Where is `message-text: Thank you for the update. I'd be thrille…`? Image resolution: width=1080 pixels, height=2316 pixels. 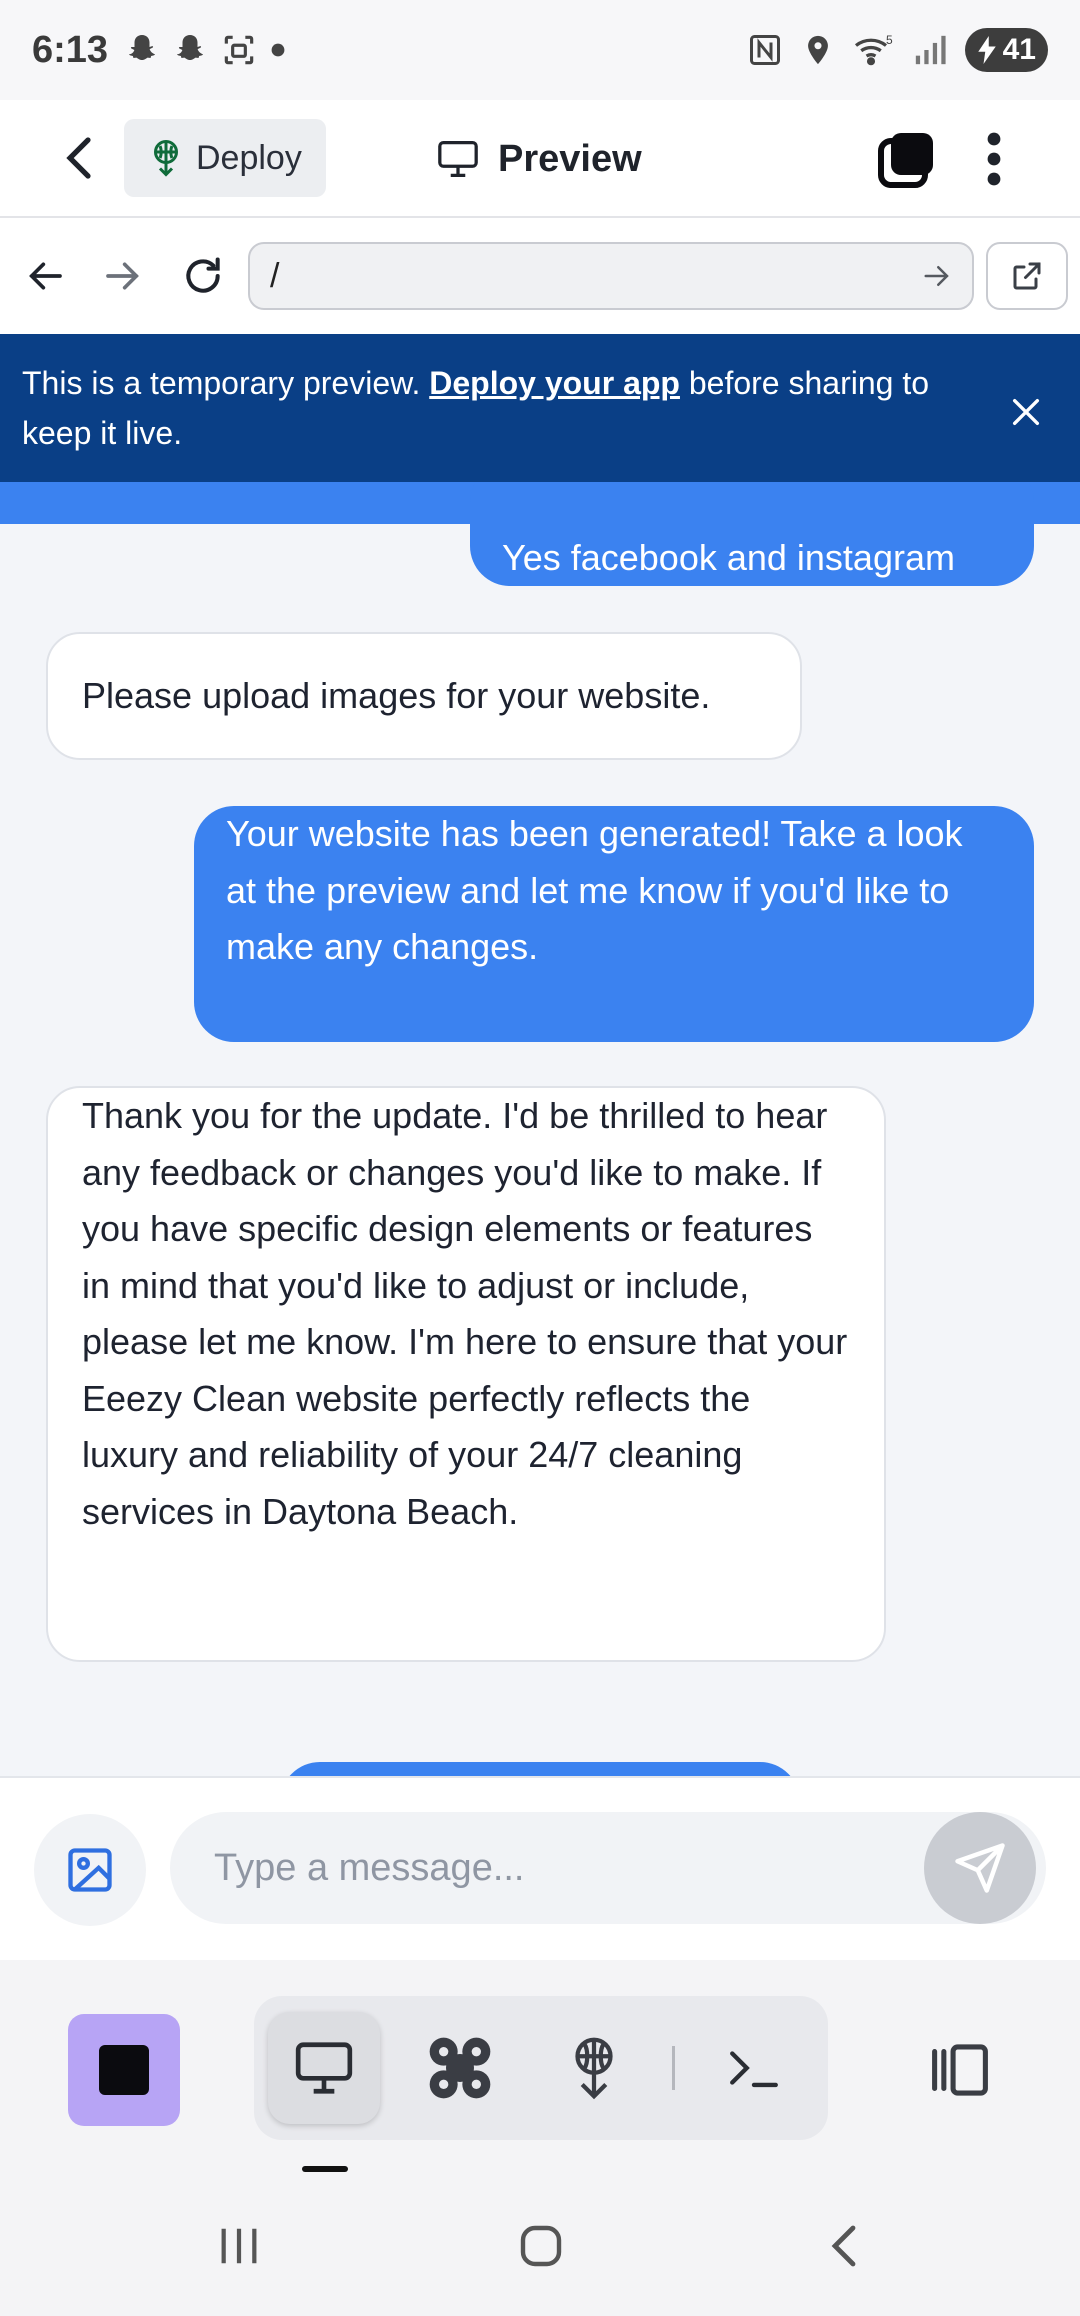
message-text: Thank you for the update. I'd be thrille… is located at coordinates (465, 1313).